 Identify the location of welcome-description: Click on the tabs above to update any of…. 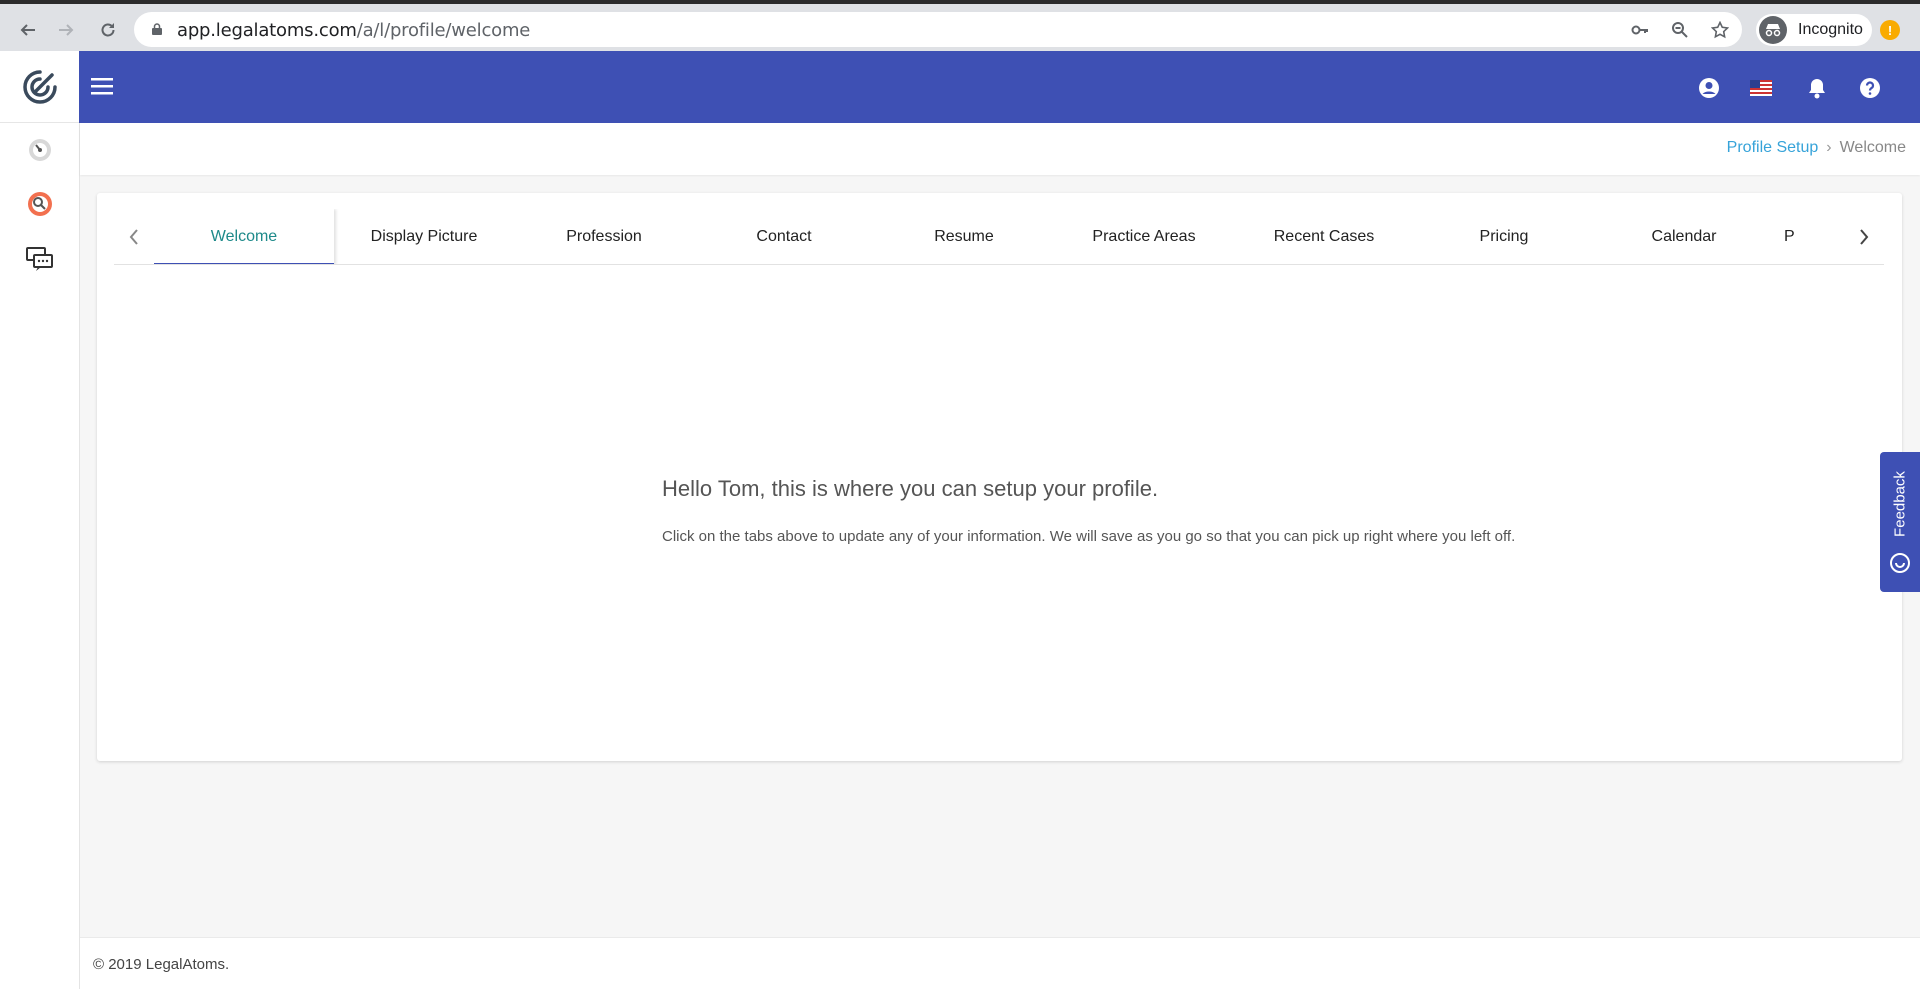
(1089, 536).